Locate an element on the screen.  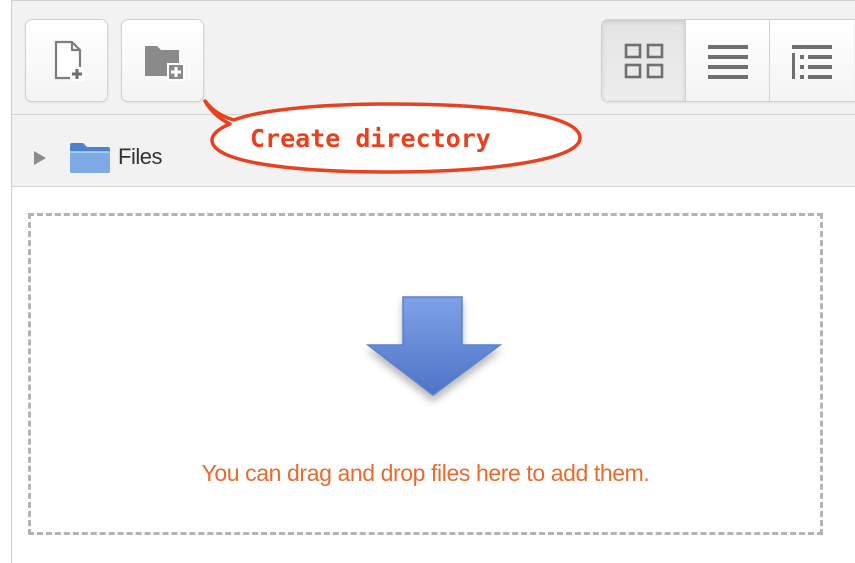
download-arrow-icon is located at coordinates (434, 346).